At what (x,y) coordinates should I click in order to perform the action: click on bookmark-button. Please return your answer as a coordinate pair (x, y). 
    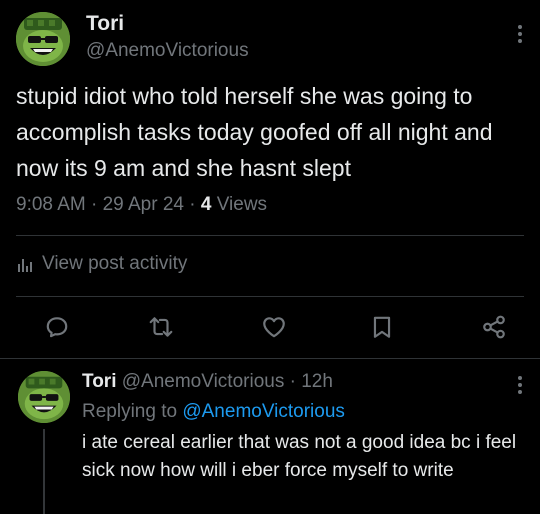
    Looking at the image, I should click on (382, 327).